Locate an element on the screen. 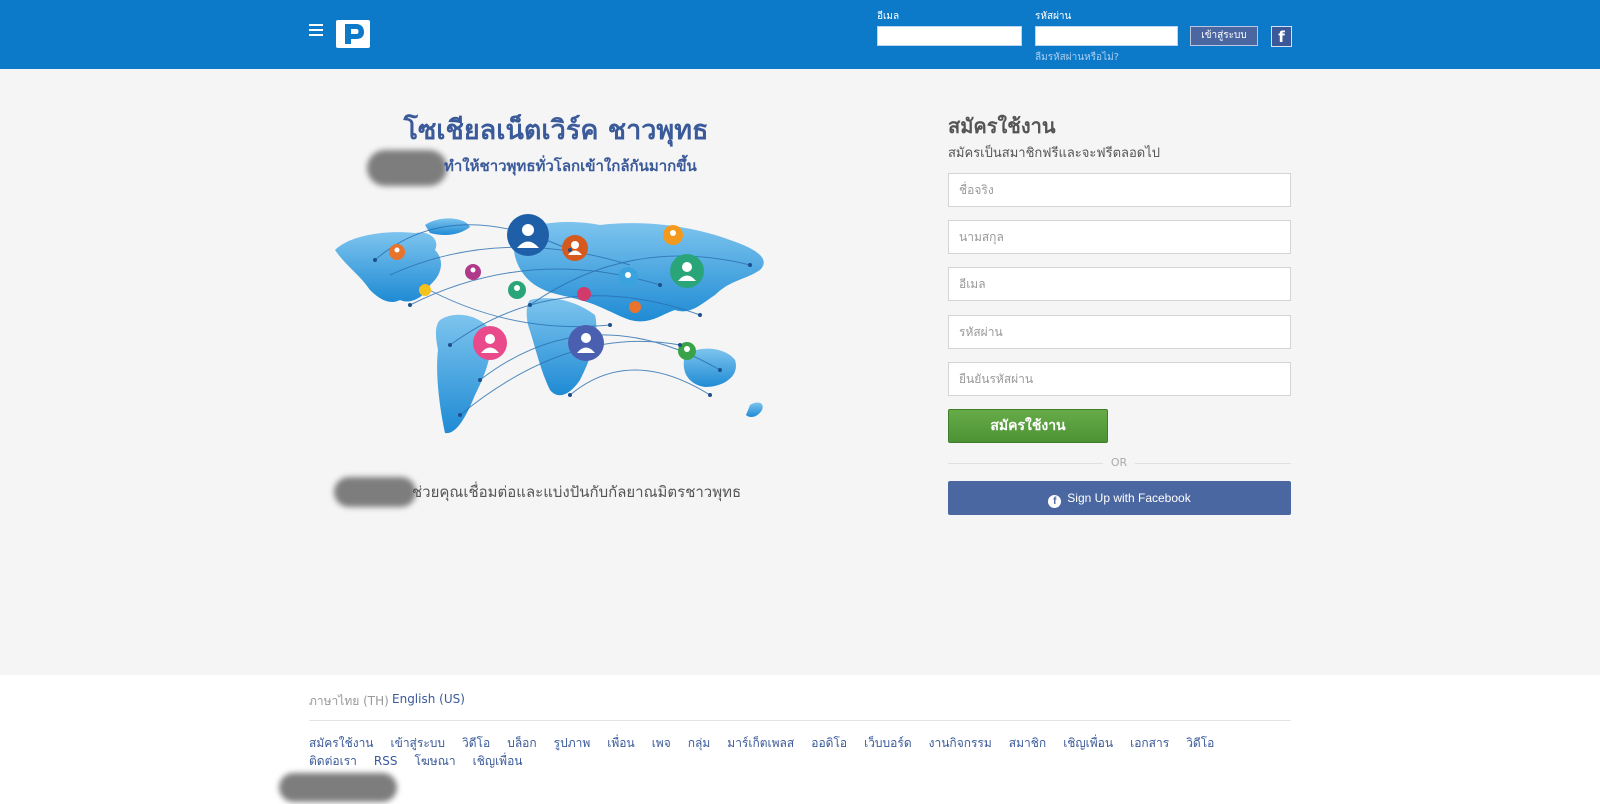 The width and height of the screenshot is (1600, 804). footer-link: งานกิจกรรม is located at coordinates (960, 743).